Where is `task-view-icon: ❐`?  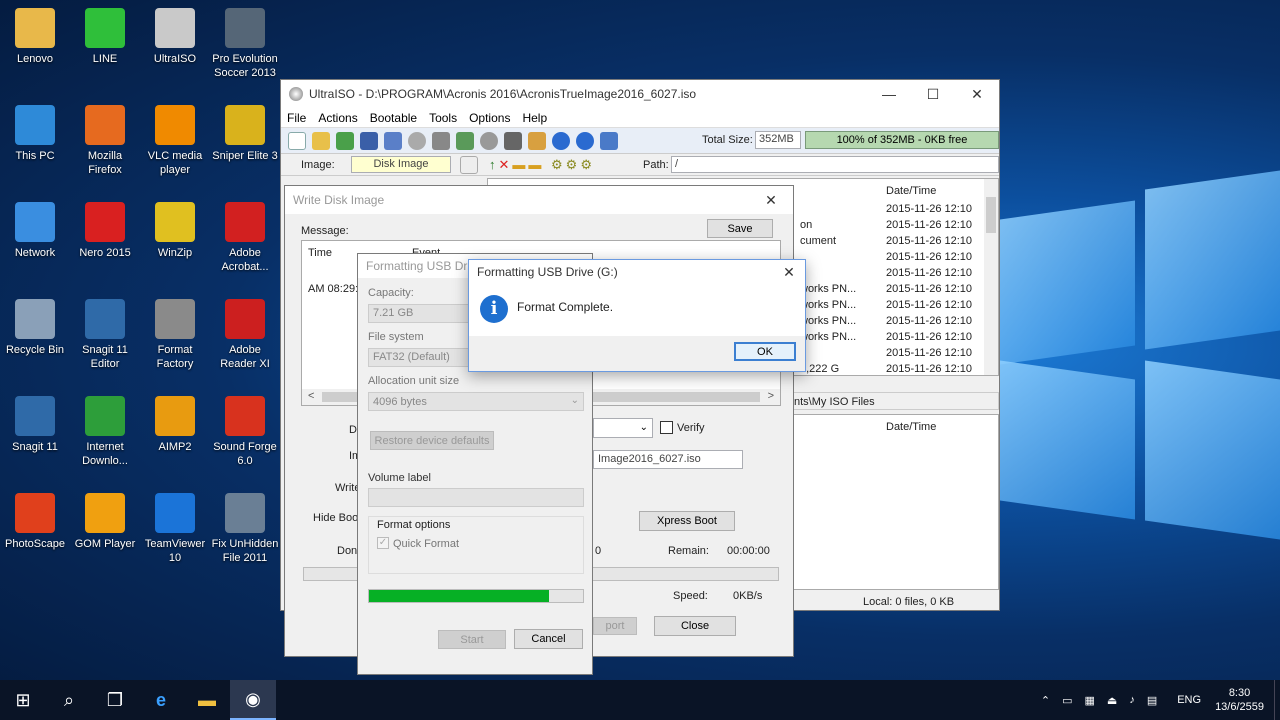 task-view-icon: ❐ is located at coordinates (115, 700).